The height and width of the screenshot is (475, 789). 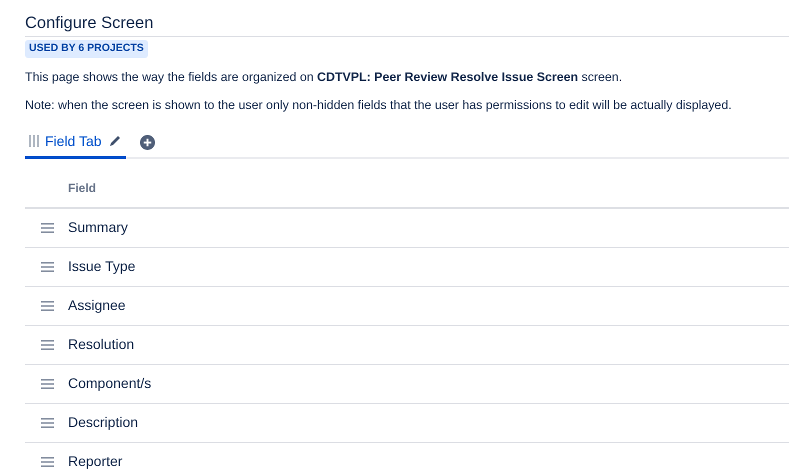 What do you see at coordinates (75, 143) in the screenshot?
I see `tab: Field Tab` at bounding box center [75, 143].